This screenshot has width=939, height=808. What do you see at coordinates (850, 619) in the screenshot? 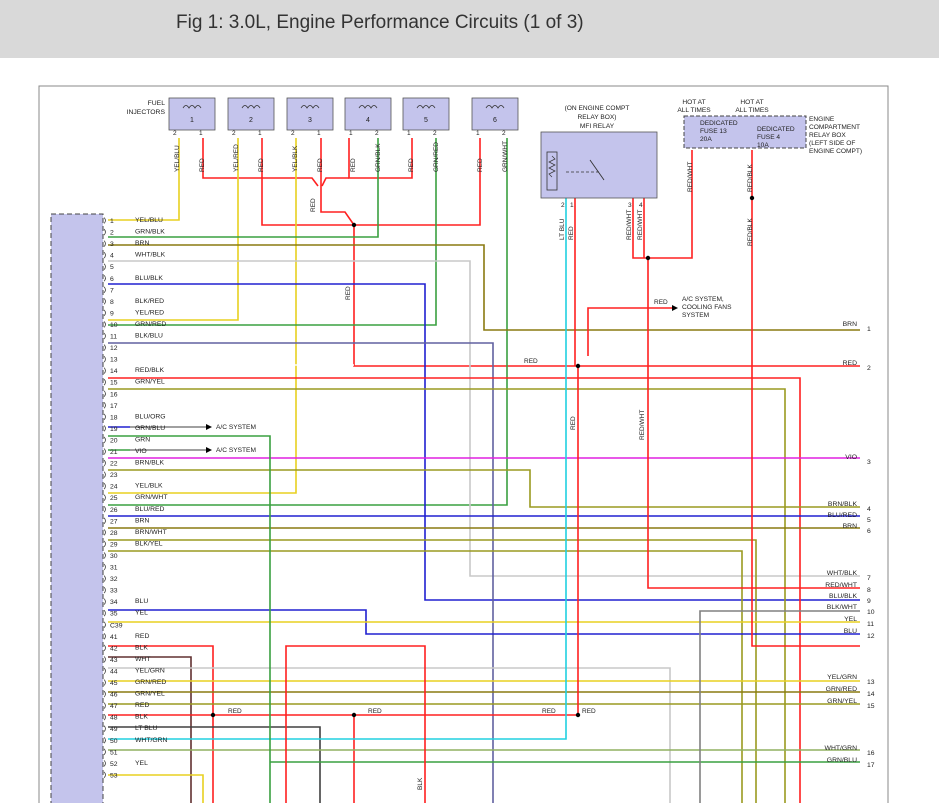
I see `right-pin-wire-label: YEL` at bounding box center [850, 619].